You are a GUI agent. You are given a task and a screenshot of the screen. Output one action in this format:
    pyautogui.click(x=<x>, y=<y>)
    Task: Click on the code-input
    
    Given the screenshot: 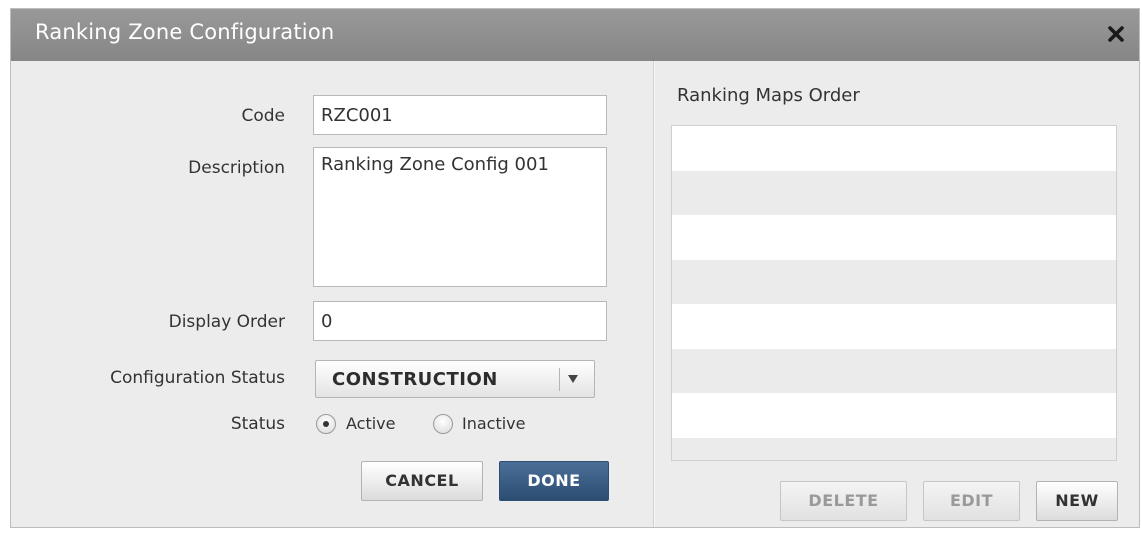 What is the action you would take?
    pyautogui.click(x=460, y=115)
    